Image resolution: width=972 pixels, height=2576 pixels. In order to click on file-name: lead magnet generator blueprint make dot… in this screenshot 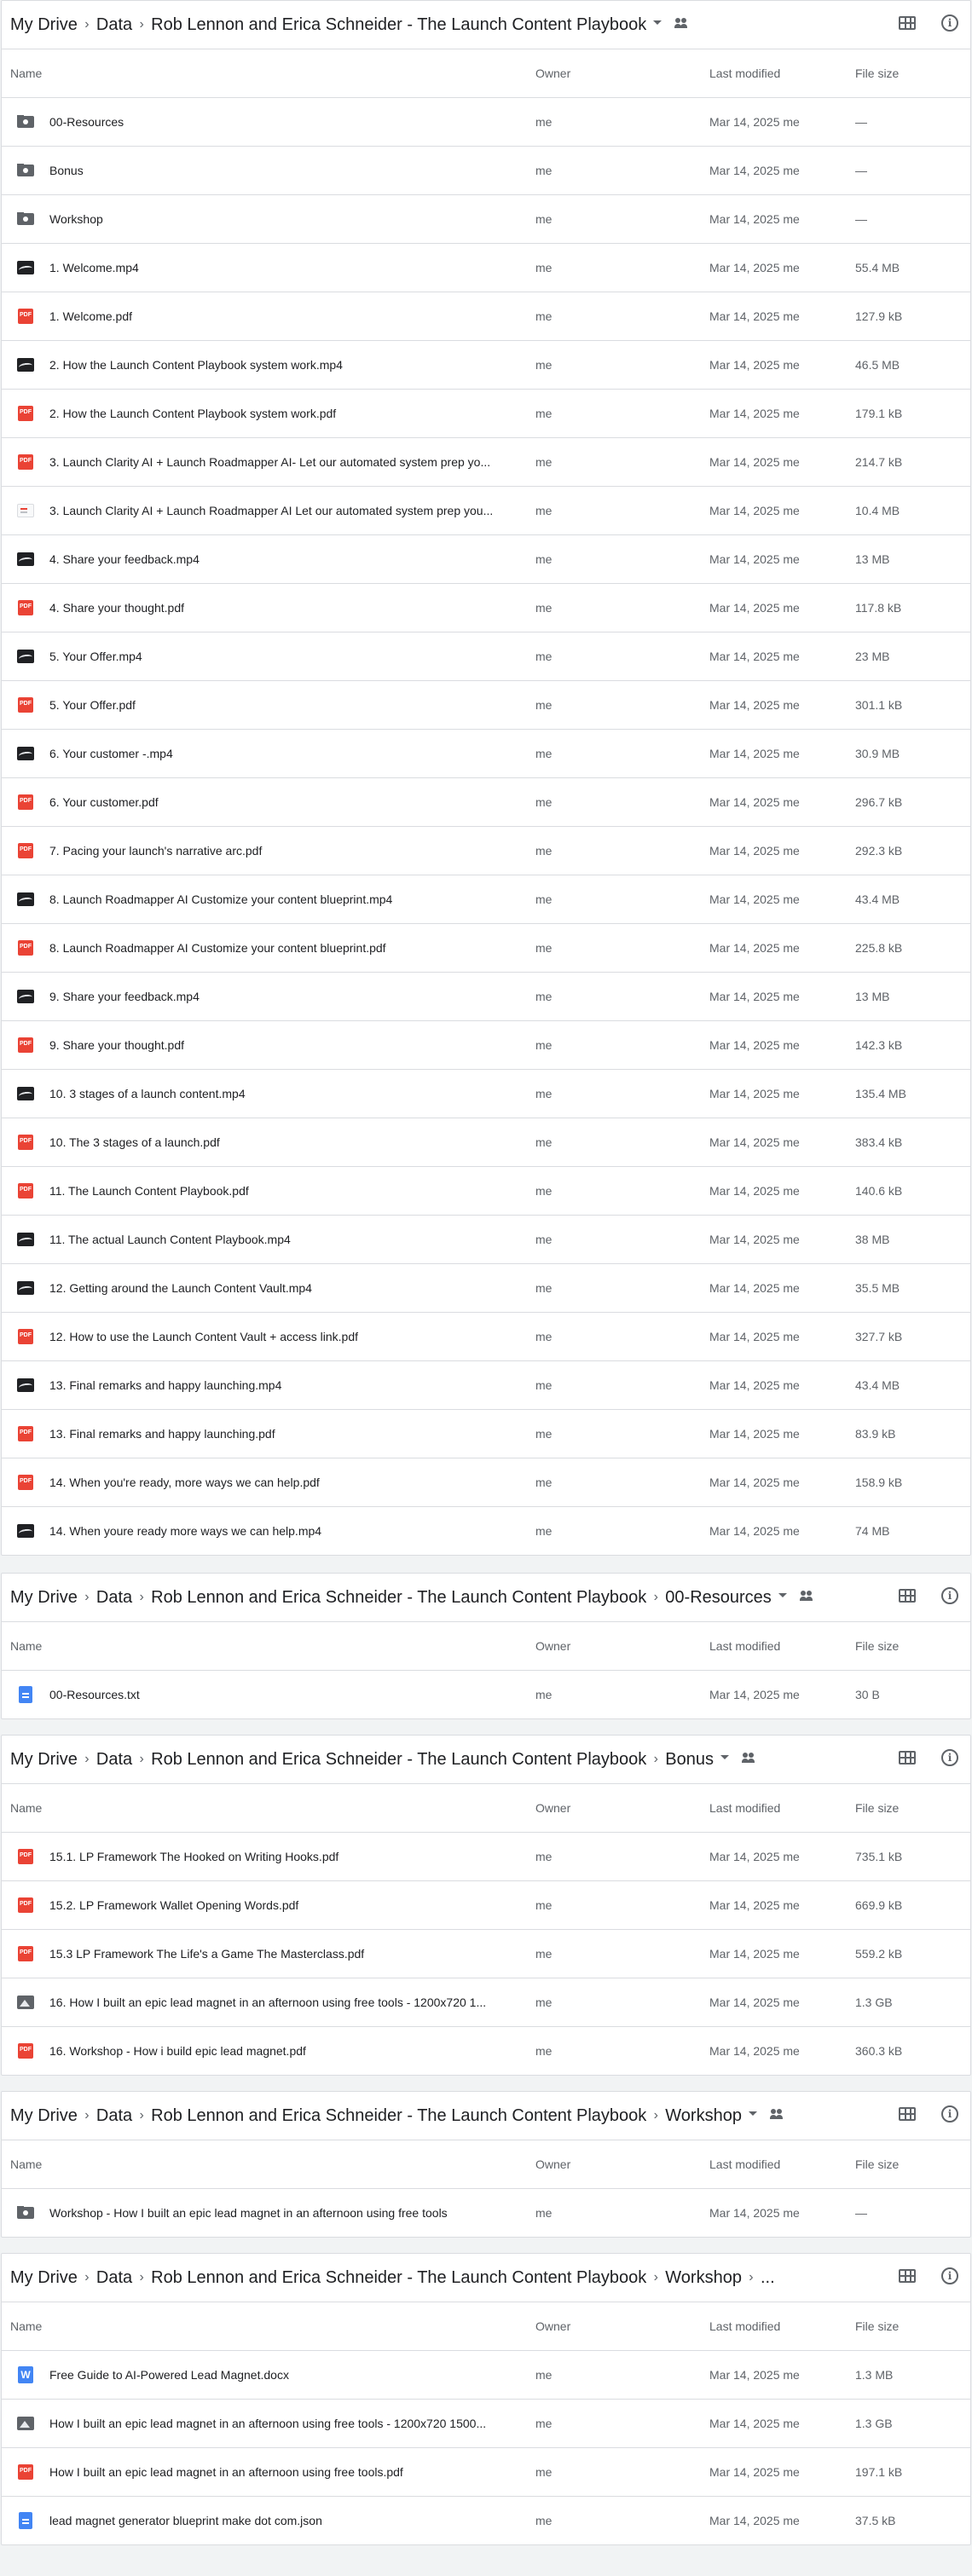, I will do `click(283, 2520)`.